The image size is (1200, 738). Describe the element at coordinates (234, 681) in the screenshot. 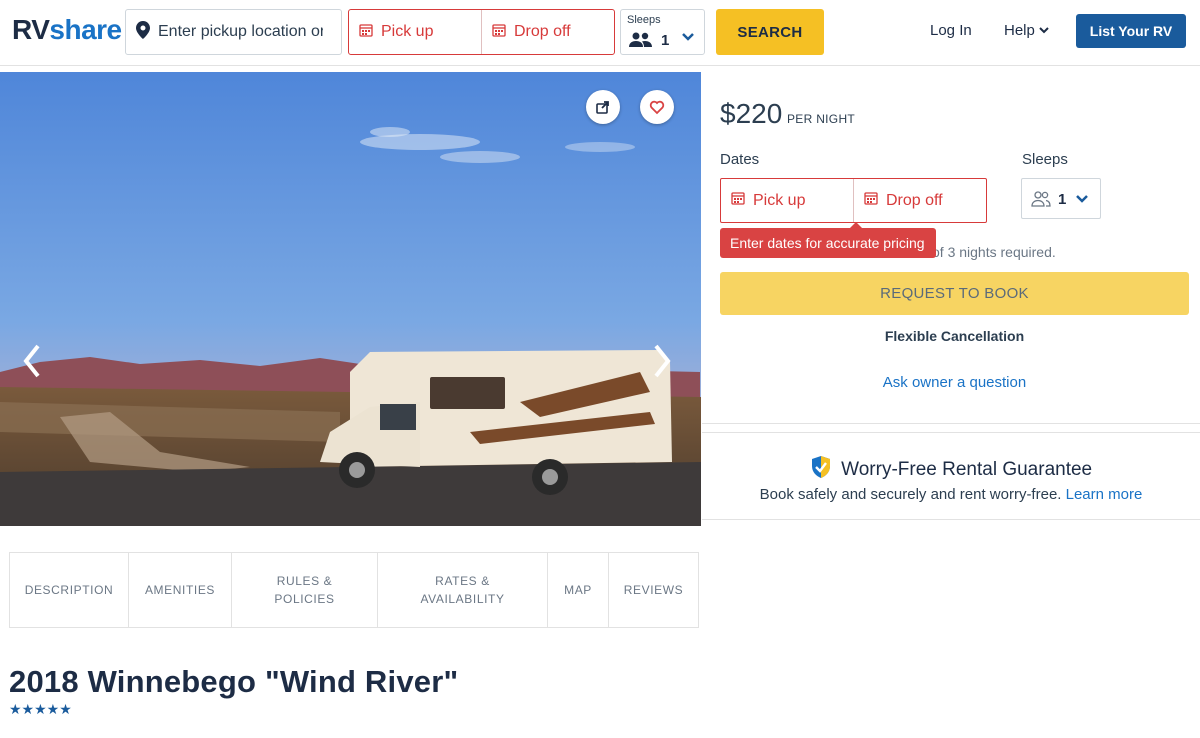

I see `listing-title: 2018 Winnebego "Wind River"` at that location.